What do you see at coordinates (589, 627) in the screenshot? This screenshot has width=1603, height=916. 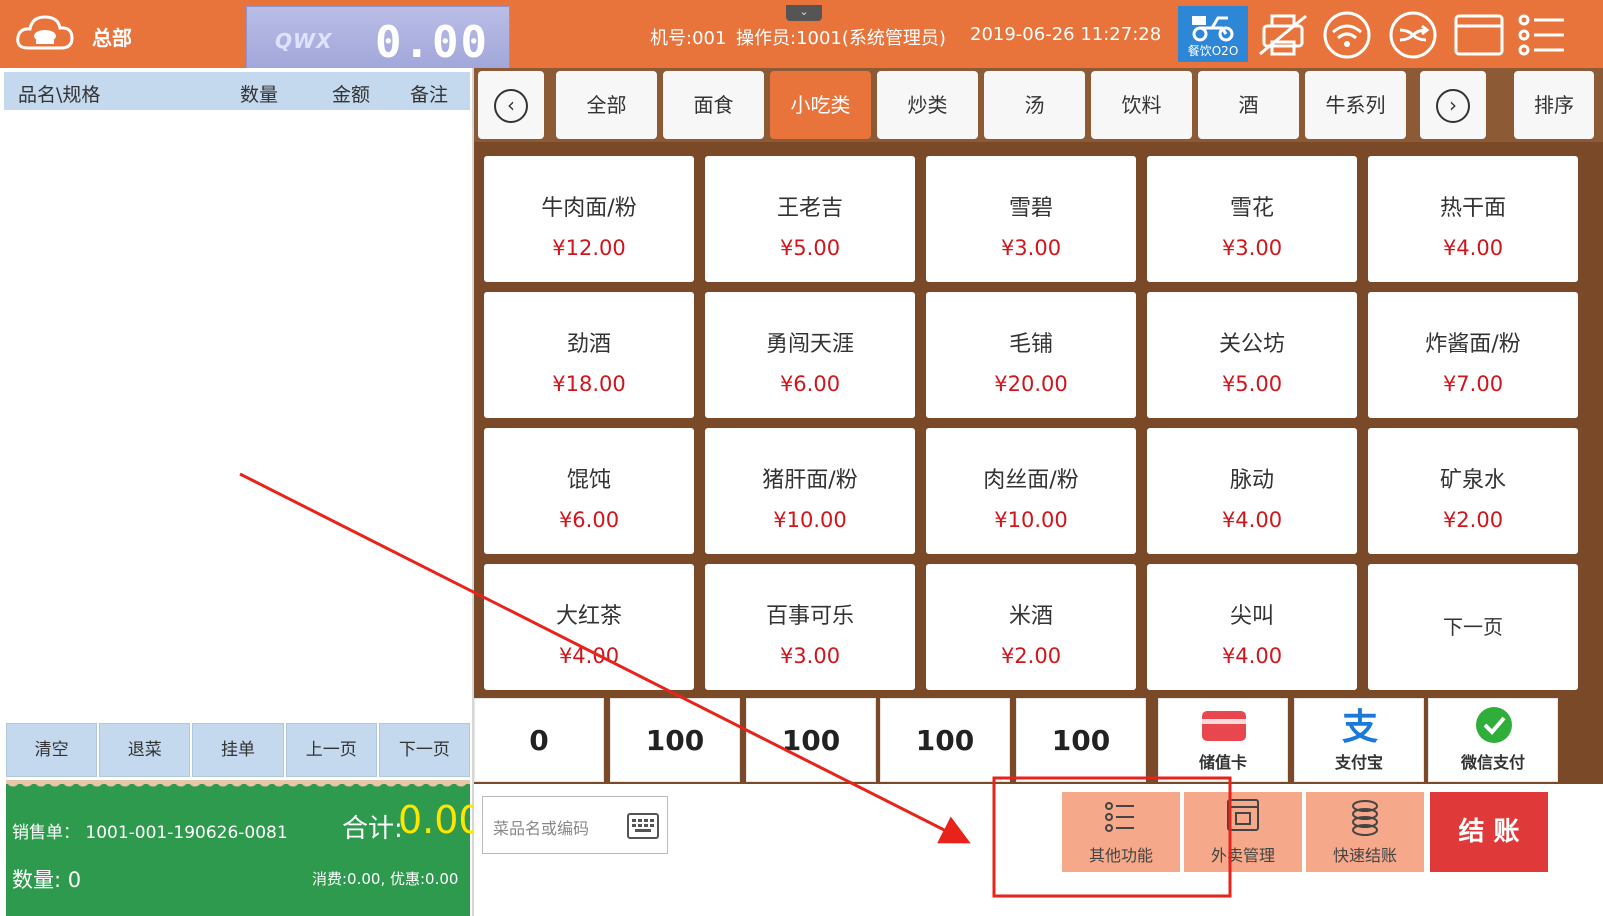 I see `dish-card: 大红茶 ¥4.00` at bounding box center [589, 627].